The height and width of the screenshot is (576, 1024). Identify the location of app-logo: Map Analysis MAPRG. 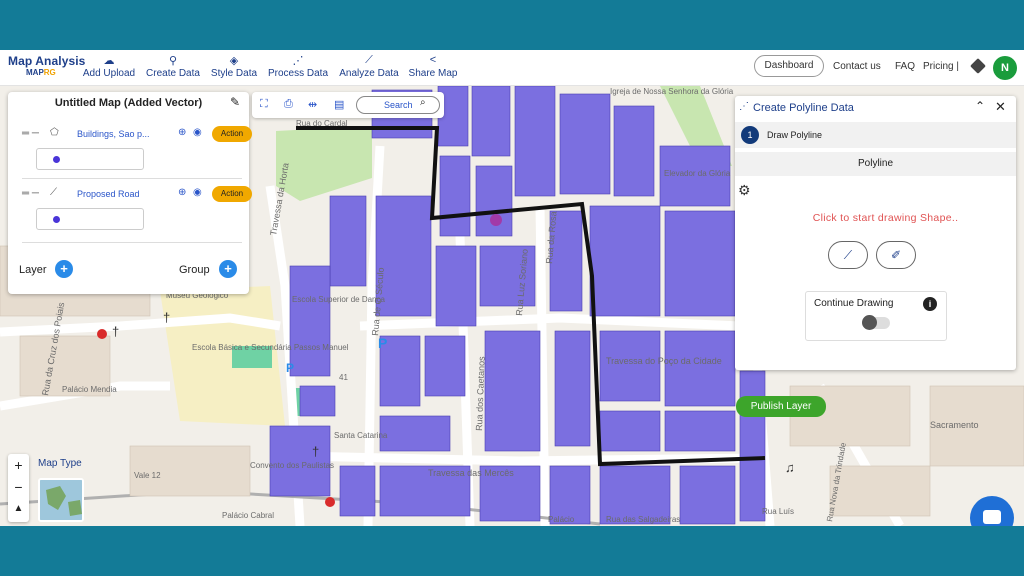
(46, 65).